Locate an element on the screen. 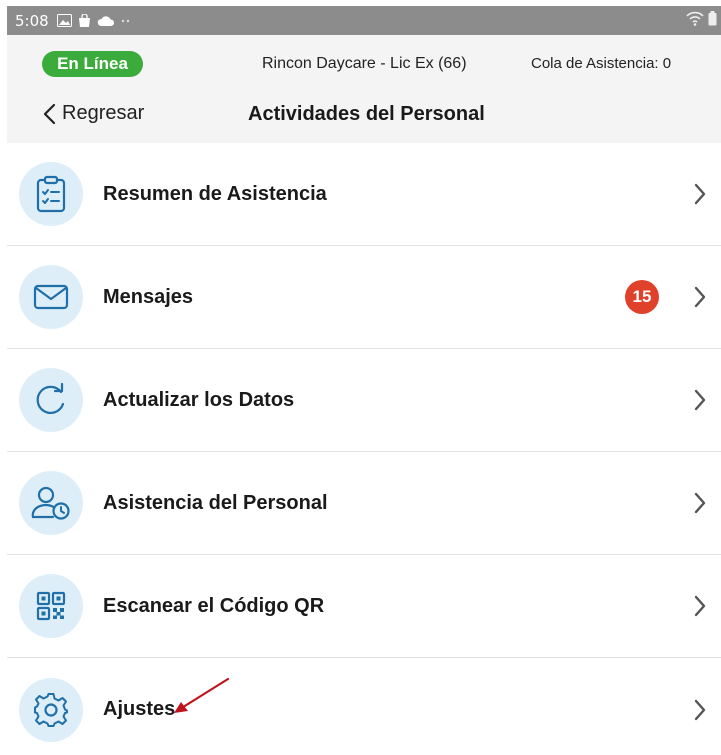 Image resolution: width=721 pixels, height=755 pixels. menu-item-label: Mensajes is located at coordinates (148, 296).